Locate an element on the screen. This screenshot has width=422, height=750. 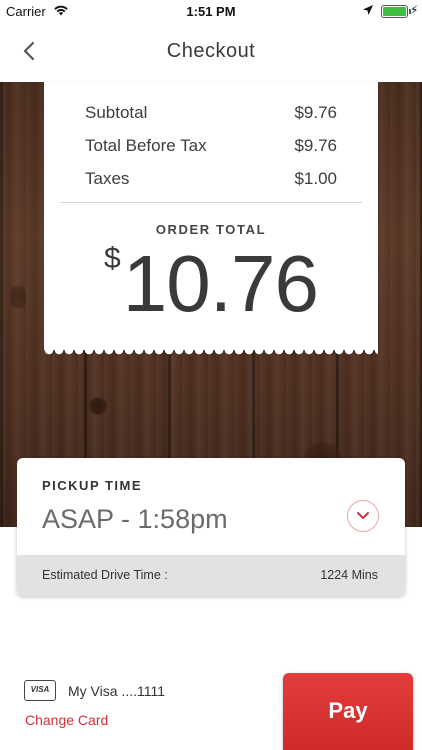
pickup-time-dropdown is located at coordinates (363, 516).